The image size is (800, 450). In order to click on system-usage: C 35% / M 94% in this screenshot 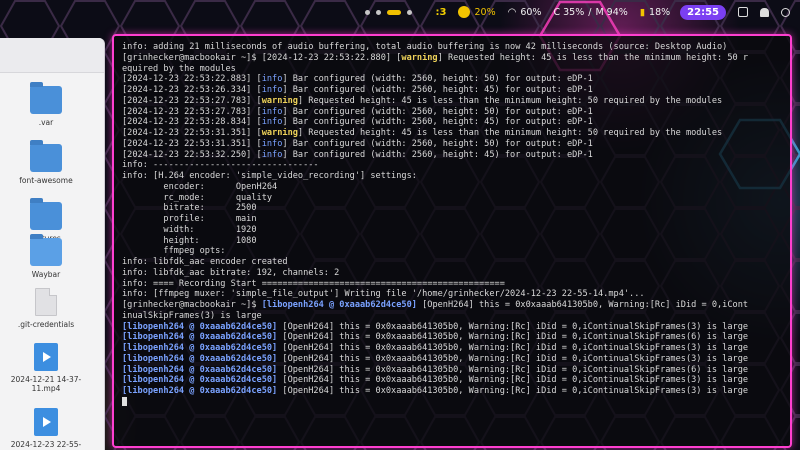, I will do `click(590, 12)`.